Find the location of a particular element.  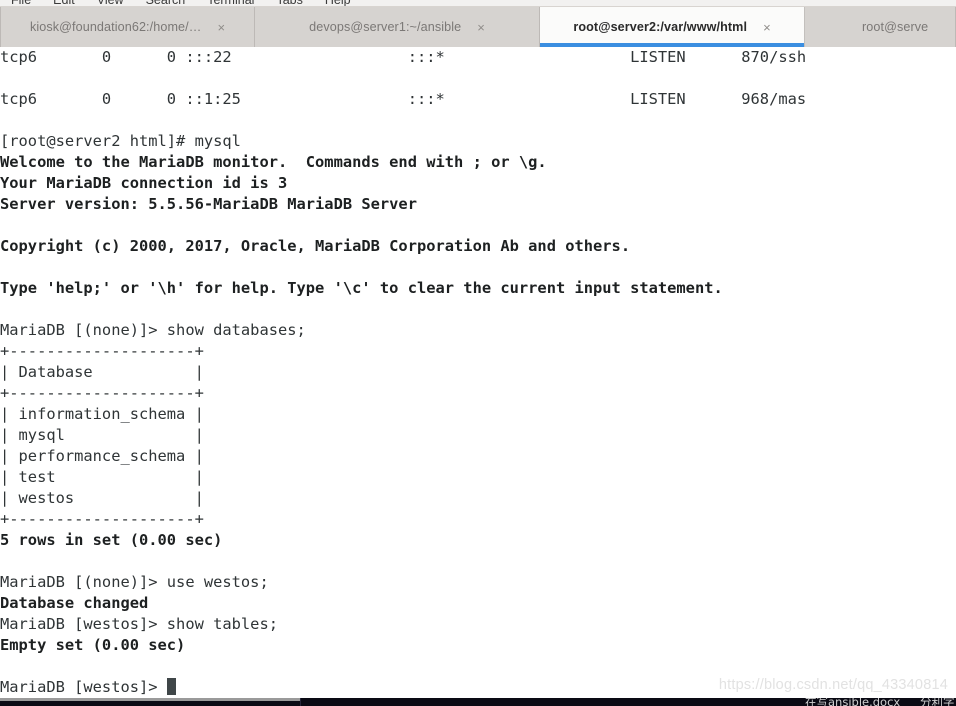

terminal-tab-kiosk-foundation62: kiosk@foundation62:/home/… × is located at coordinates (127, 27).